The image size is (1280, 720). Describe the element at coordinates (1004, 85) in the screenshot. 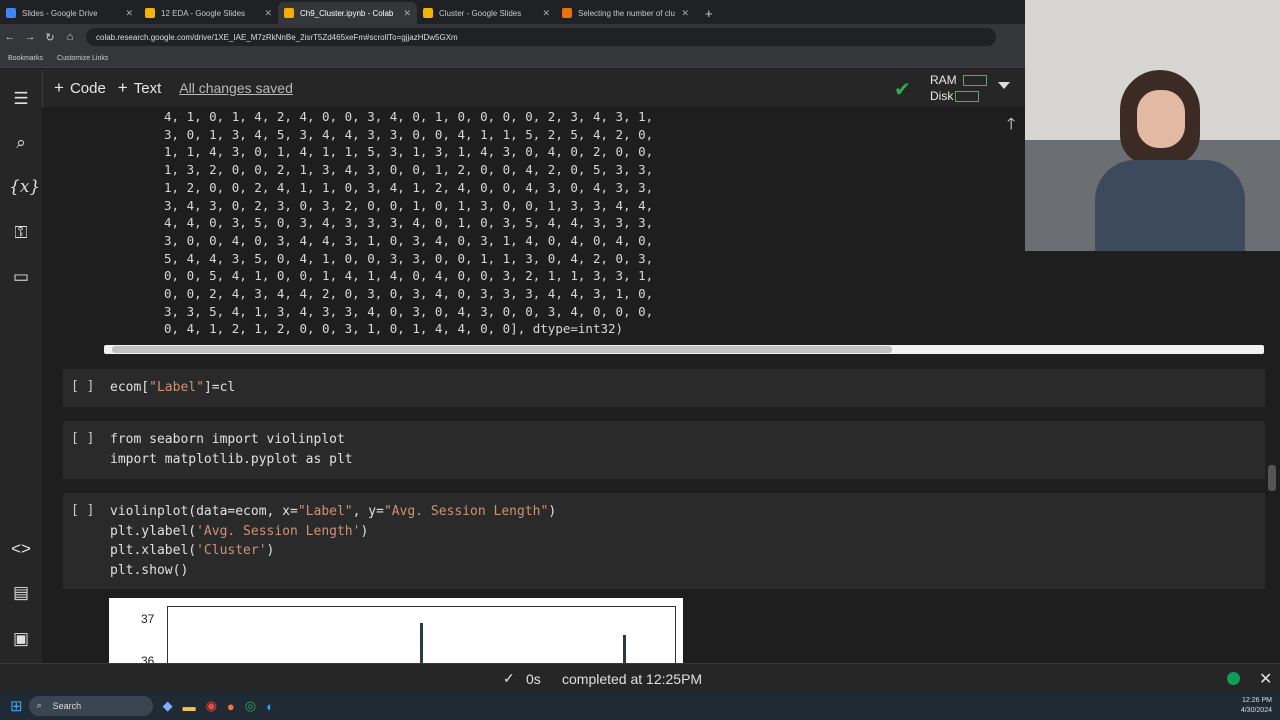

I see `runtime-dropdown-icon` at that location.